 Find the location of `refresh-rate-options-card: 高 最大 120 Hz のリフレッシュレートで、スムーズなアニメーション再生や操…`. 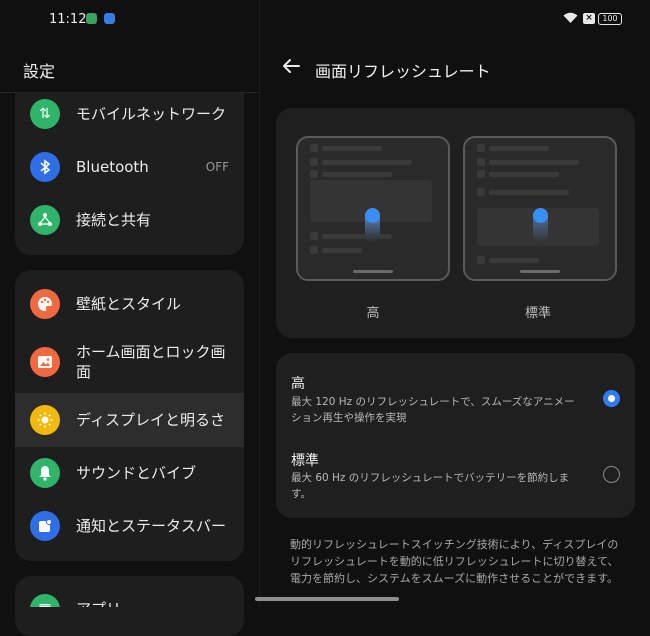

refresh-rate-options-card: 高 最大 120 Hz のリフレッシュレートで、スムーズなアニメーション再生や操… is located at coordinates (455, 435).